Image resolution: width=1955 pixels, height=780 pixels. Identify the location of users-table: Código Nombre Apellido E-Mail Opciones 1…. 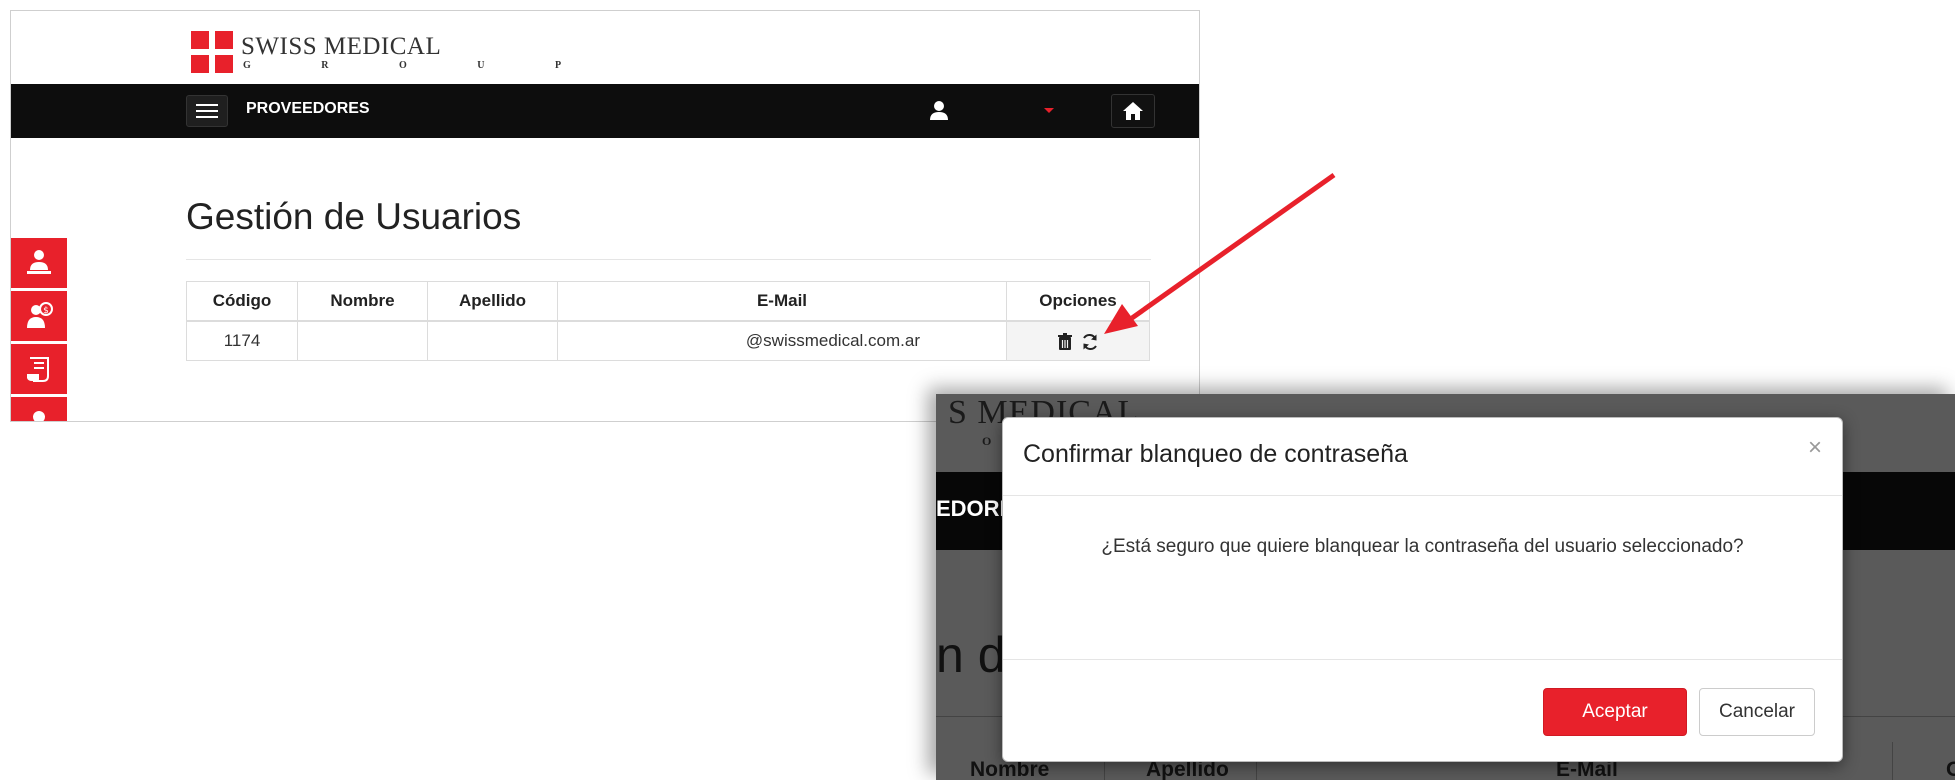
(668, 321).